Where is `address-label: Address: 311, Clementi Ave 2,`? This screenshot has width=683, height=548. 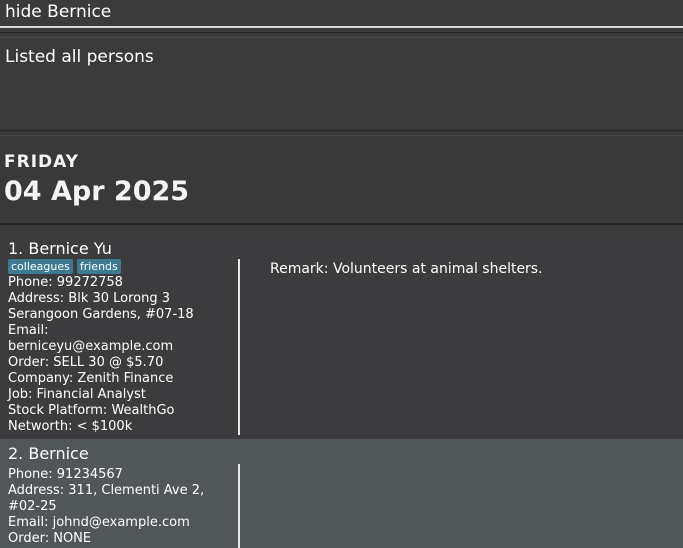
address-label: Address: 311, Clementi Ave 2, is located at coordinates (106, 490).